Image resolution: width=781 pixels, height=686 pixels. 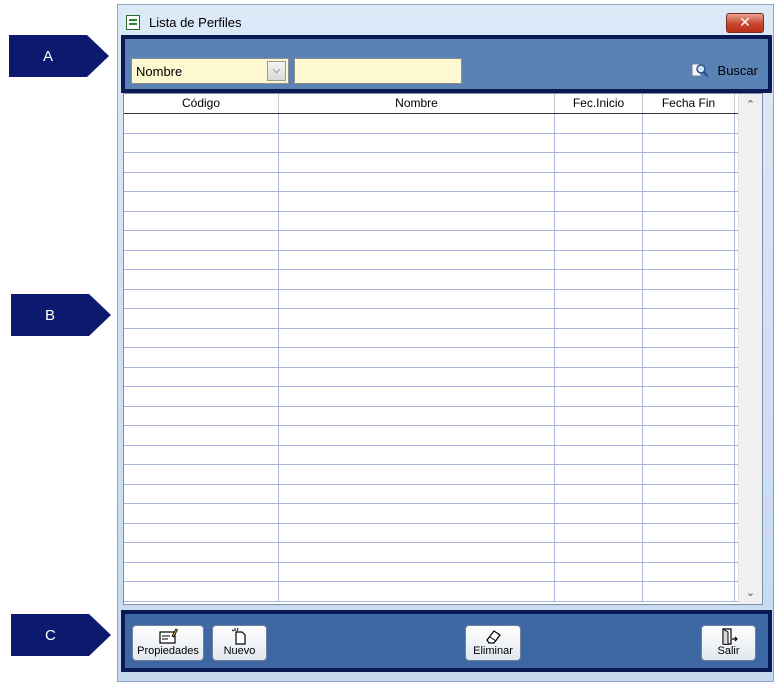 What do you see at coordinates (750, 105) in the screenshot?
I see `scroll-up-icon: ⌃` at bounding box center [750, 105].